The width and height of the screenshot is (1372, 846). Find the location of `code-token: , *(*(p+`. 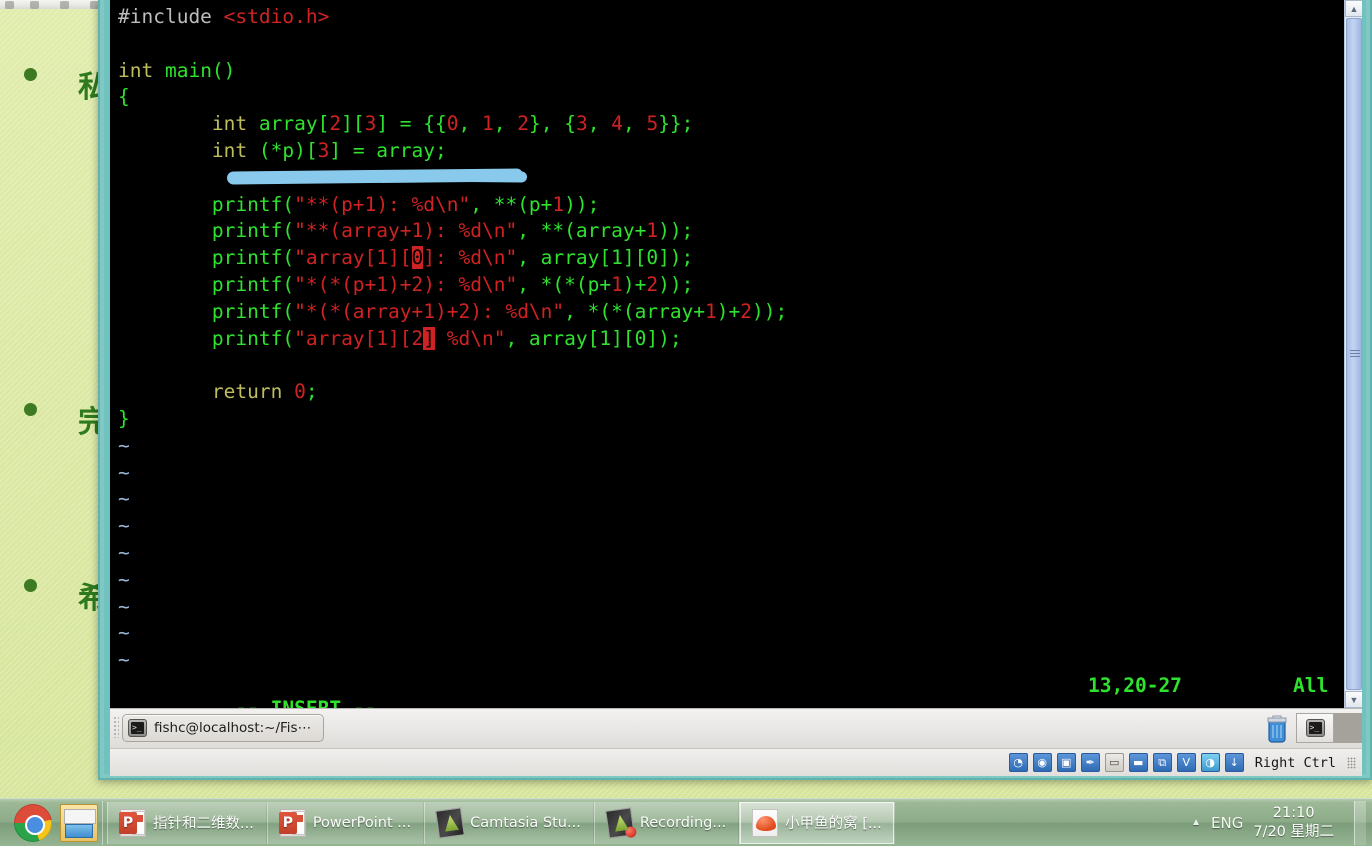

code-token: , *(*(p+ is located at coordinates (564, 284).